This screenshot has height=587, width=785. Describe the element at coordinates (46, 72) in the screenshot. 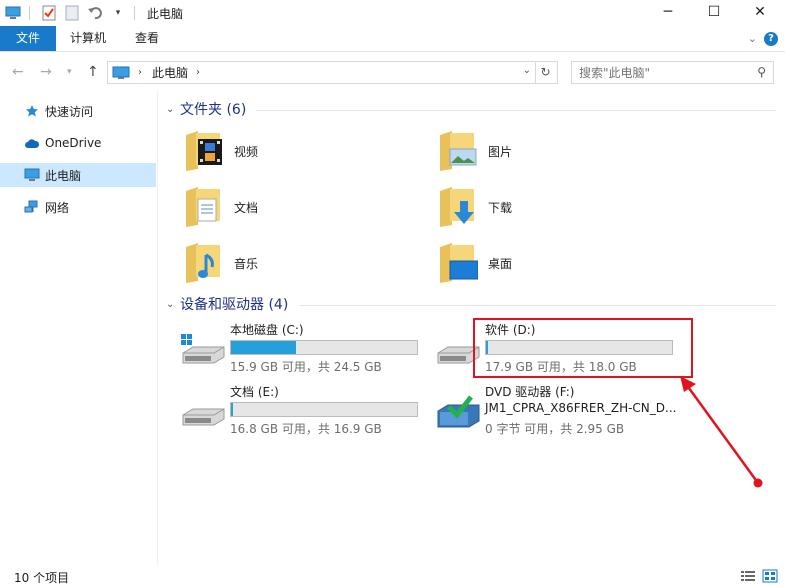

I see `forward-arrow-icon: →` at that location.